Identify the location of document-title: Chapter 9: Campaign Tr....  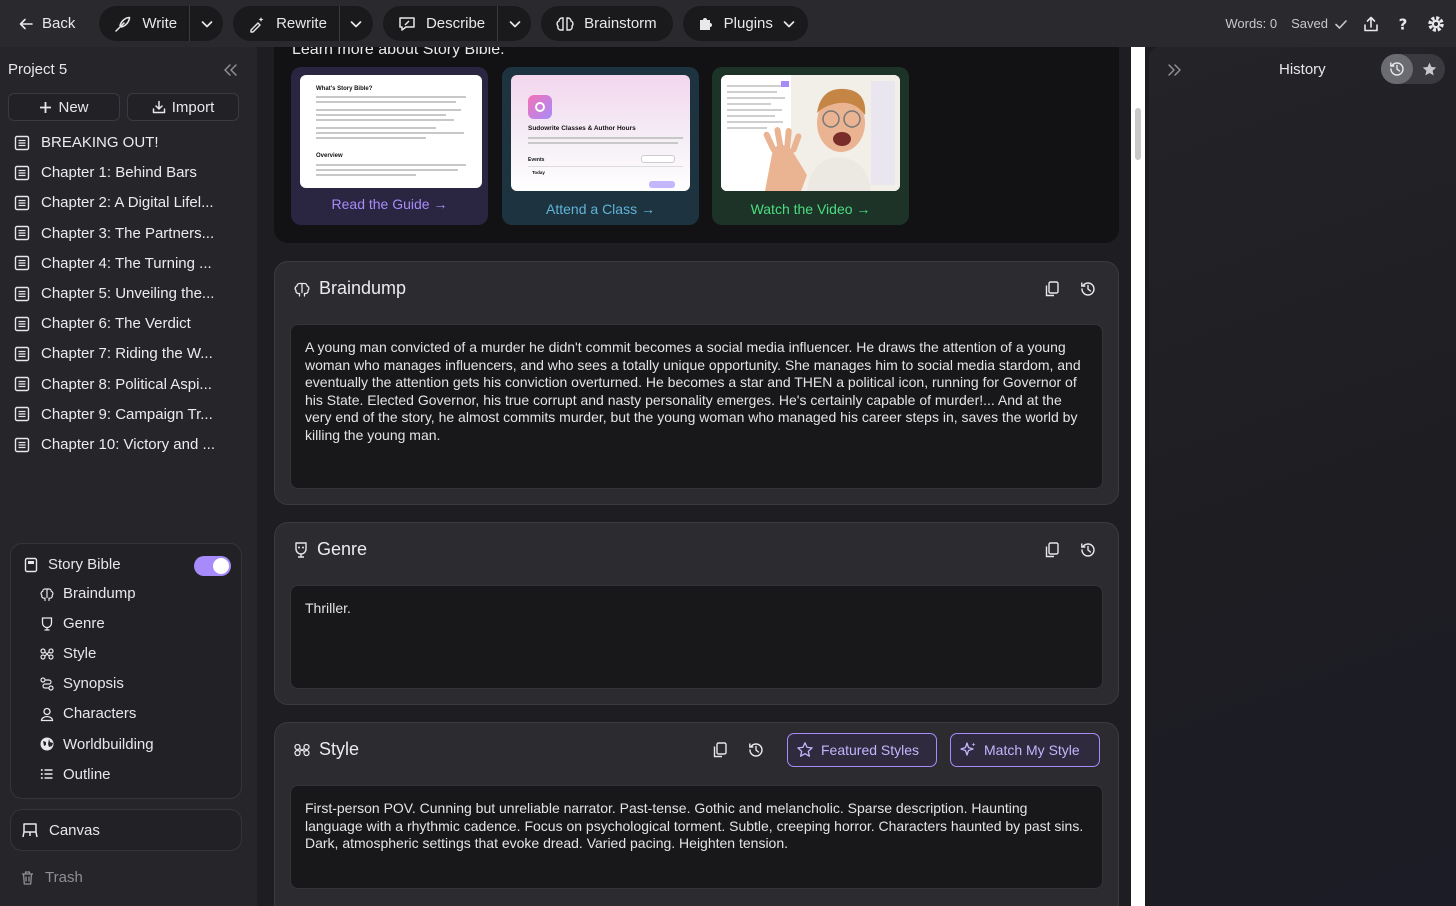
(127, 414).